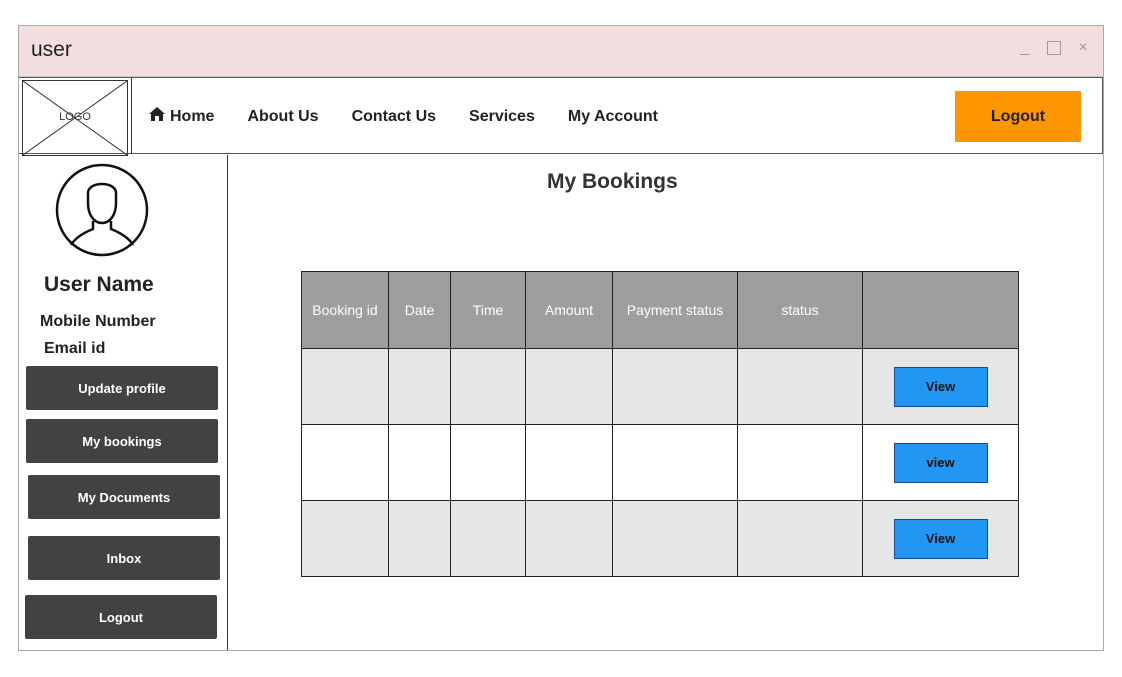 This screenshot has width=1122, height=677. What do you see at coordinates (124, 558) in the screenshot?
I see `inbox-button: Inbox` at bounding box center [124, 558].